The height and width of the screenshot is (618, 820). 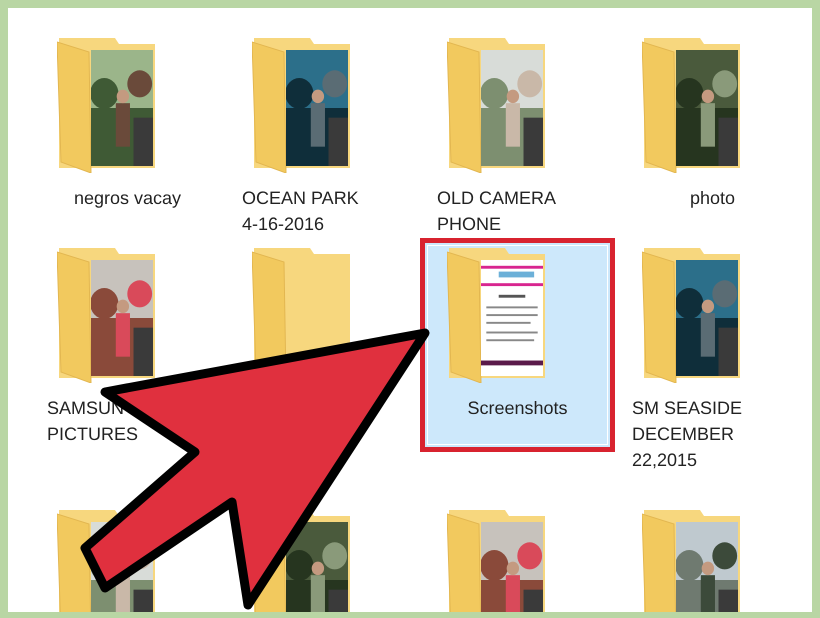 What do you see at coordinates (496, 211) in the screenshot?
I see `folder-name: OLD CAMERA PHONE` at bounding box center [496, 211].